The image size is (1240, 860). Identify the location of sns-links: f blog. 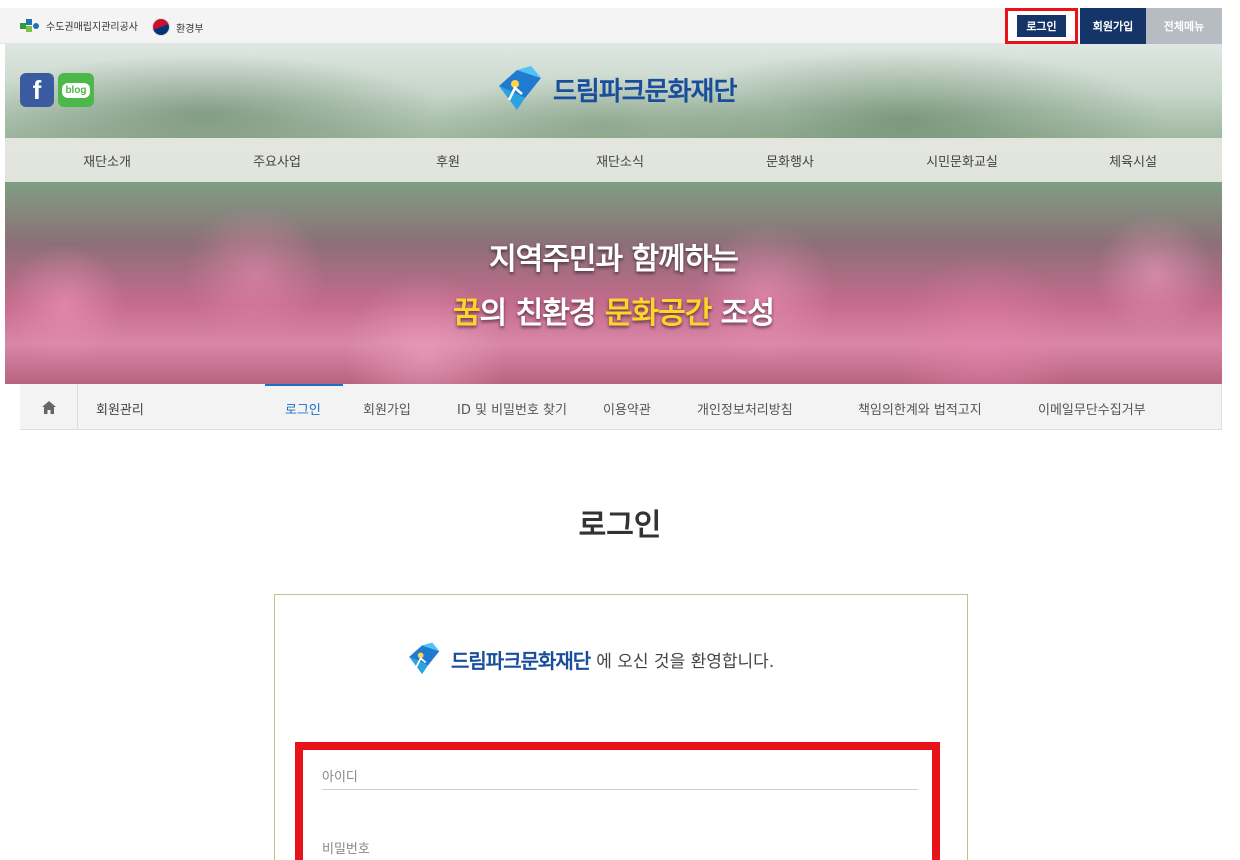
(57, 90).